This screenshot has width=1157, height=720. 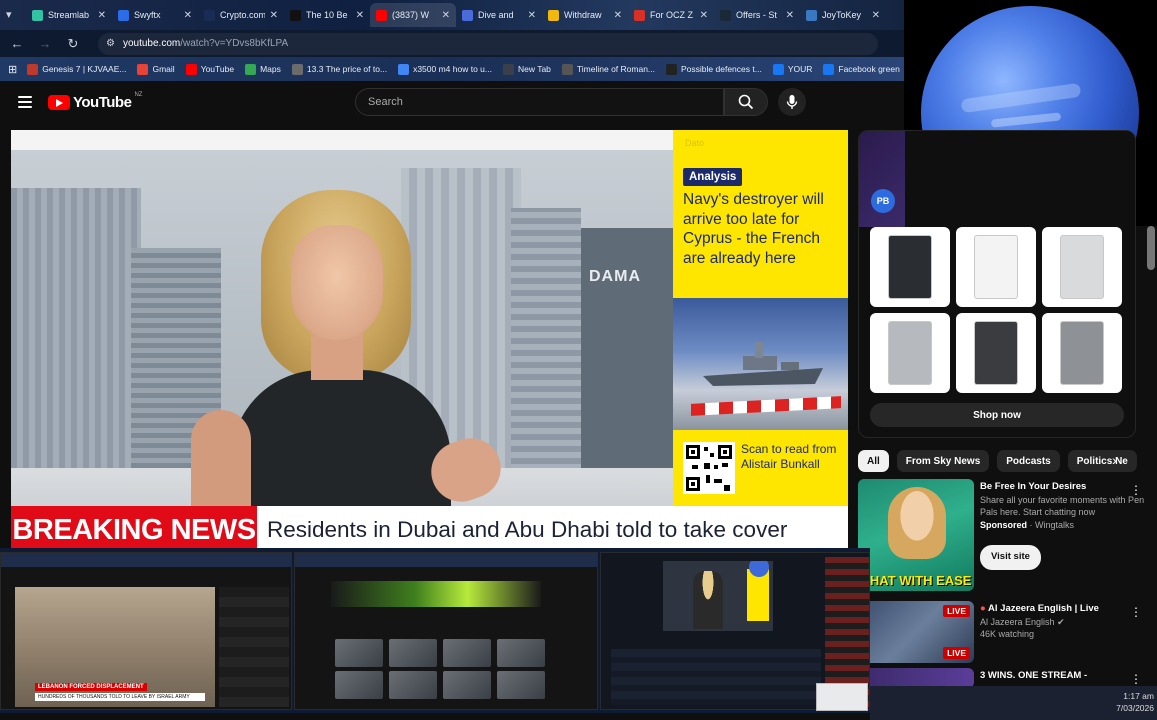 What do you see at coordinates (998, 310) in the screenshot?
I see `product-grid` at bounding box center [998, 310].